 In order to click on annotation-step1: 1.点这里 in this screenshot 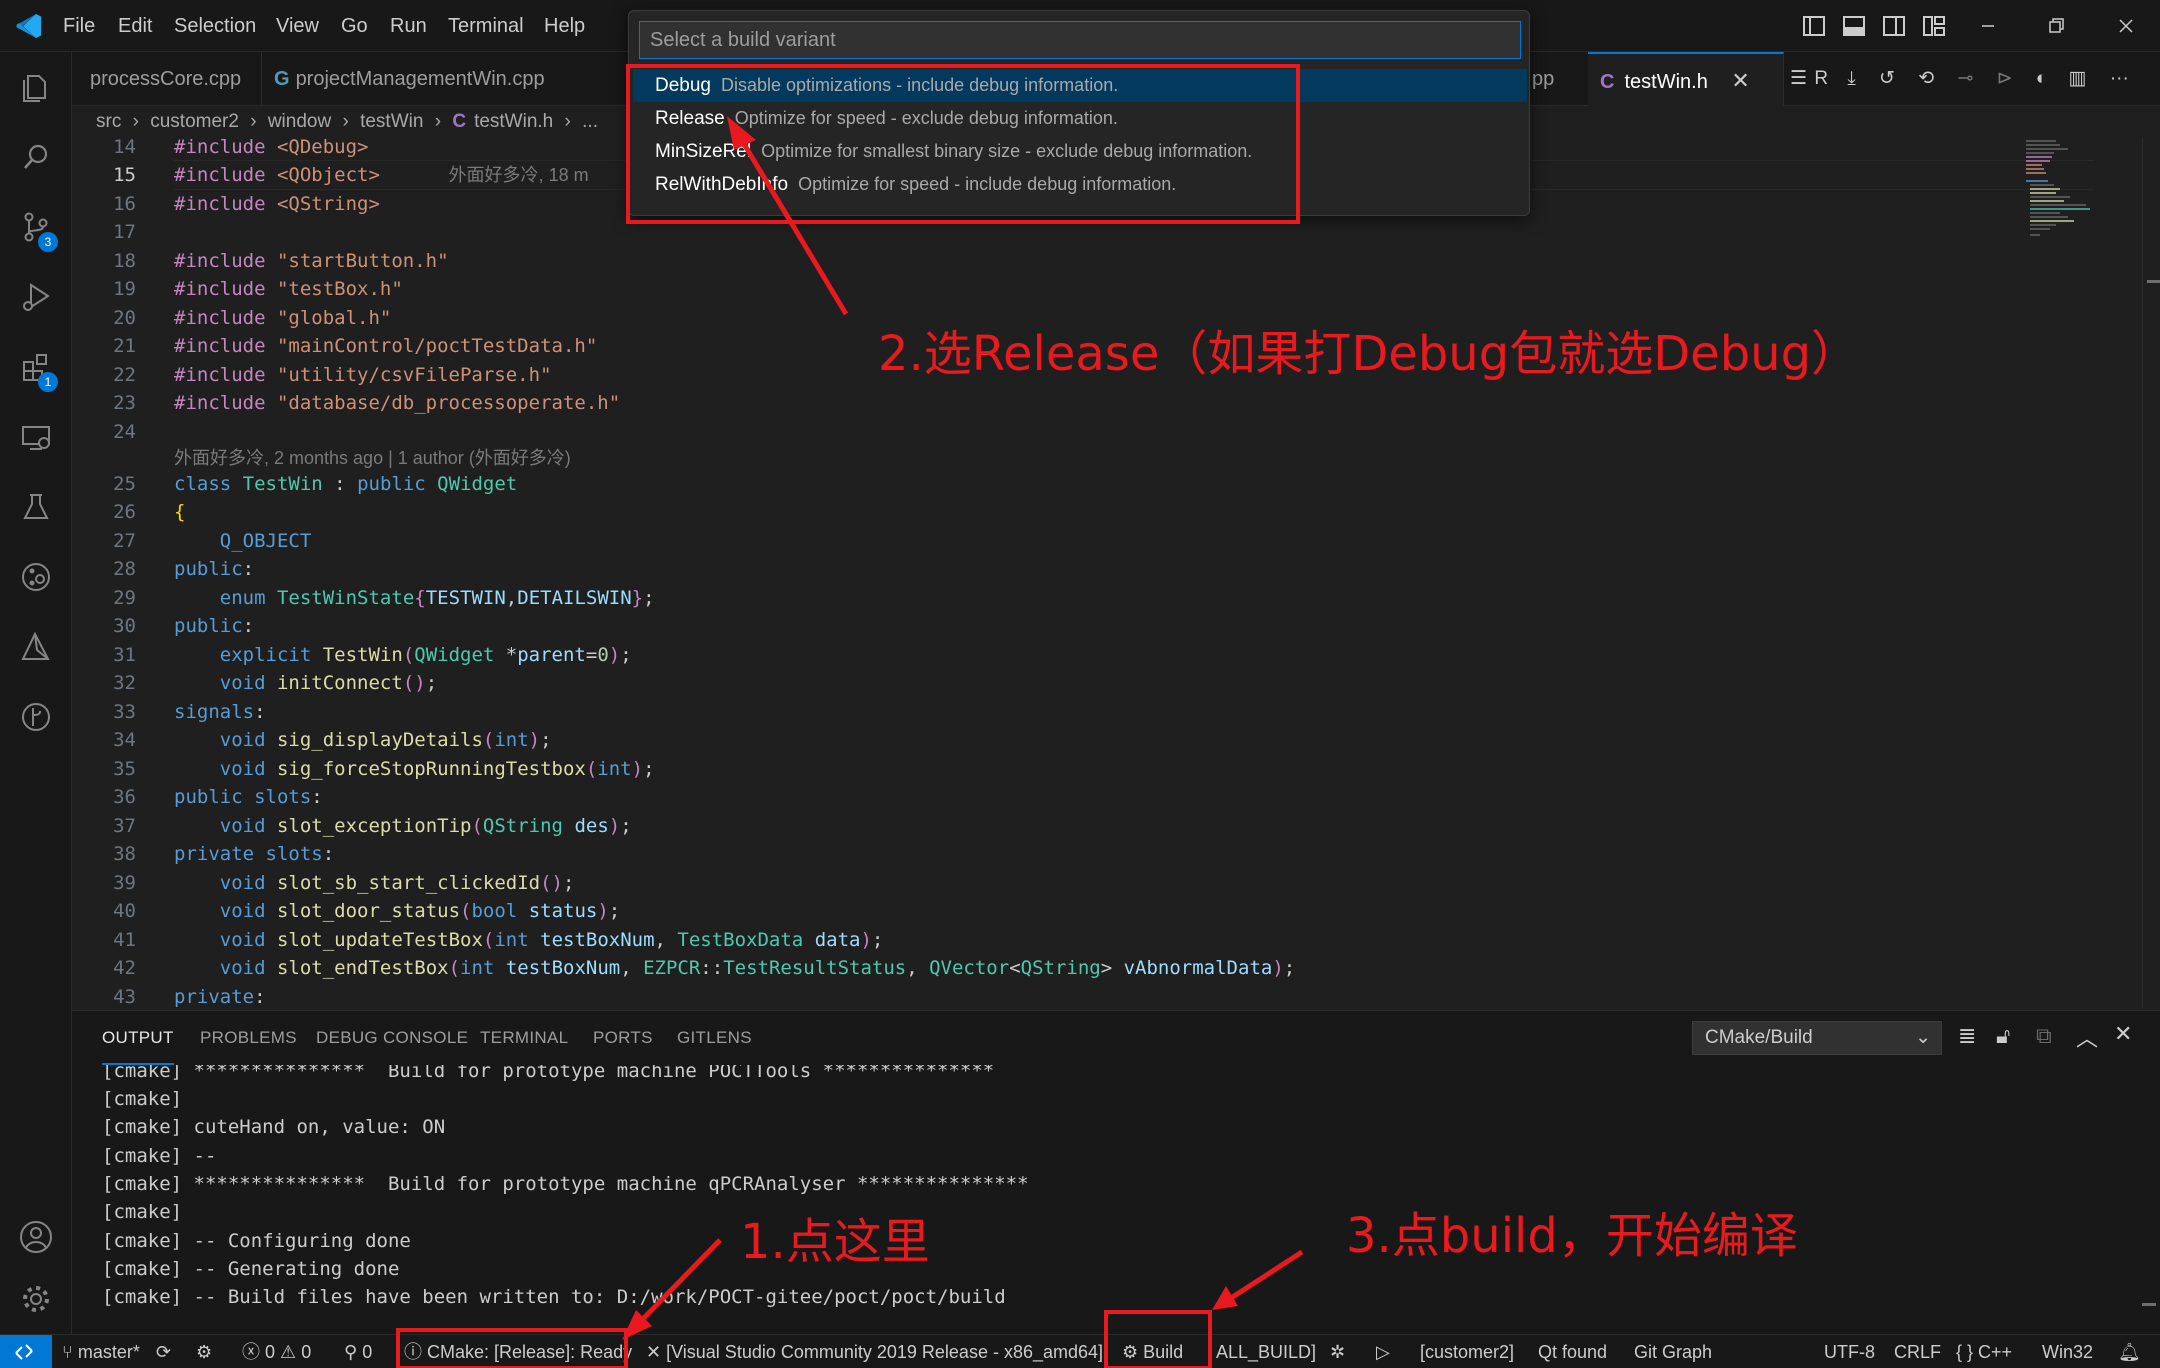, I will do `click(835, 1242)`.